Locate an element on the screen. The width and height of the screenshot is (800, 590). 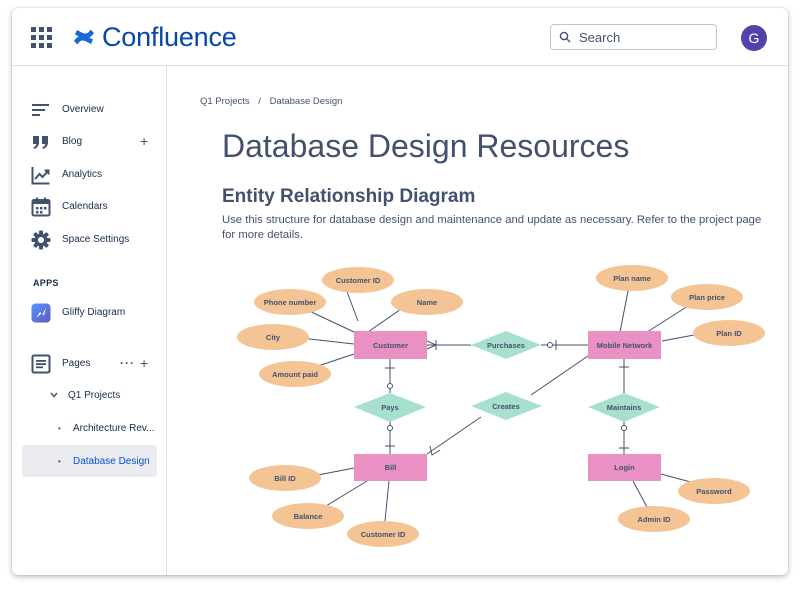
sidebar-item-calendars: Calendars is located at coordinates (89, 206).